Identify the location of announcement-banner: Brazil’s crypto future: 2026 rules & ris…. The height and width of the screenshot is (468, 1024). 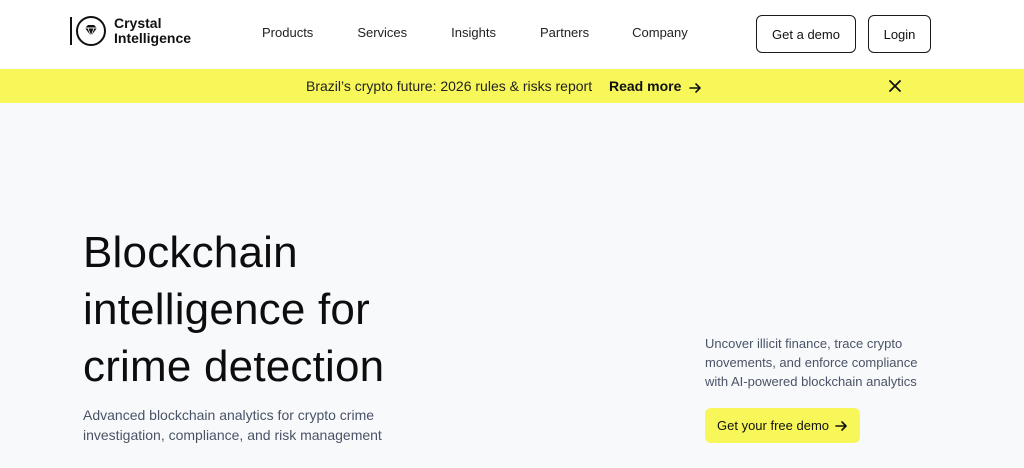
(512, 86).